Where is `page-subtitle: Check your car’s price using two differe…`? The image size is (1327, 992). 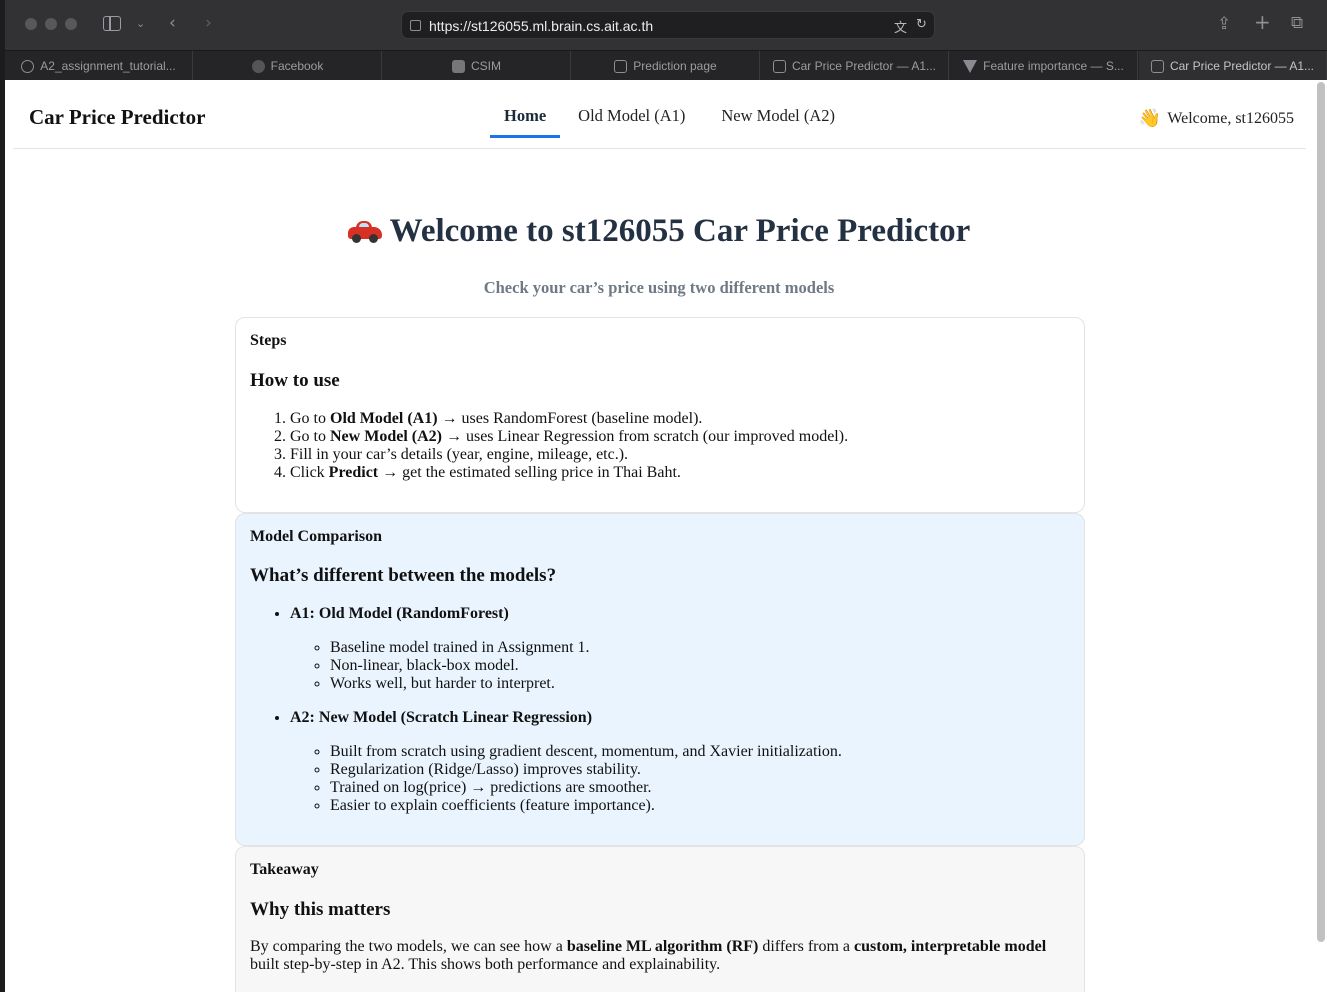
page-subtitle: Check your car’s price using two differe… is located at coordinates (659, 287).